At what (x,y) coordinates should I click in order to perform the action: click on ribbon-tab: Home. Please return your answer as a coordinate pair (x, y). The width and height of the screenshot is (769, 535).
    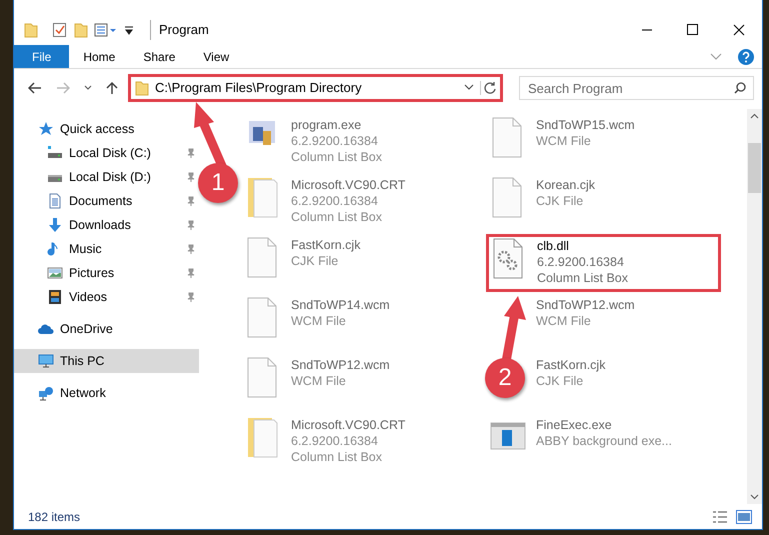
    Looking at the image, I should click on (99, 56).